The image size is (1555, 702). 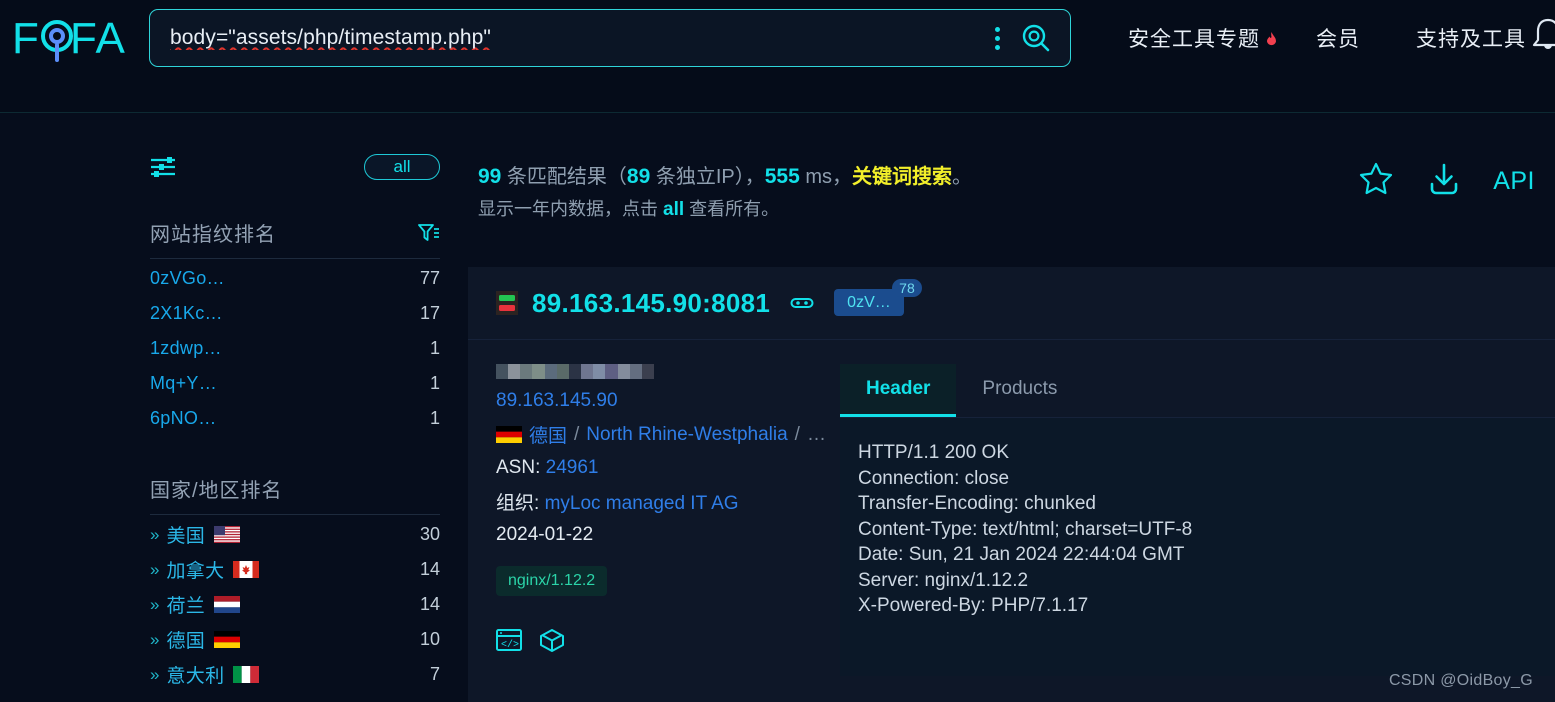 What do you see at coordinates (429, 569) in the screenshot?
I see `country-count: 14` at bounding box center [429, 569].